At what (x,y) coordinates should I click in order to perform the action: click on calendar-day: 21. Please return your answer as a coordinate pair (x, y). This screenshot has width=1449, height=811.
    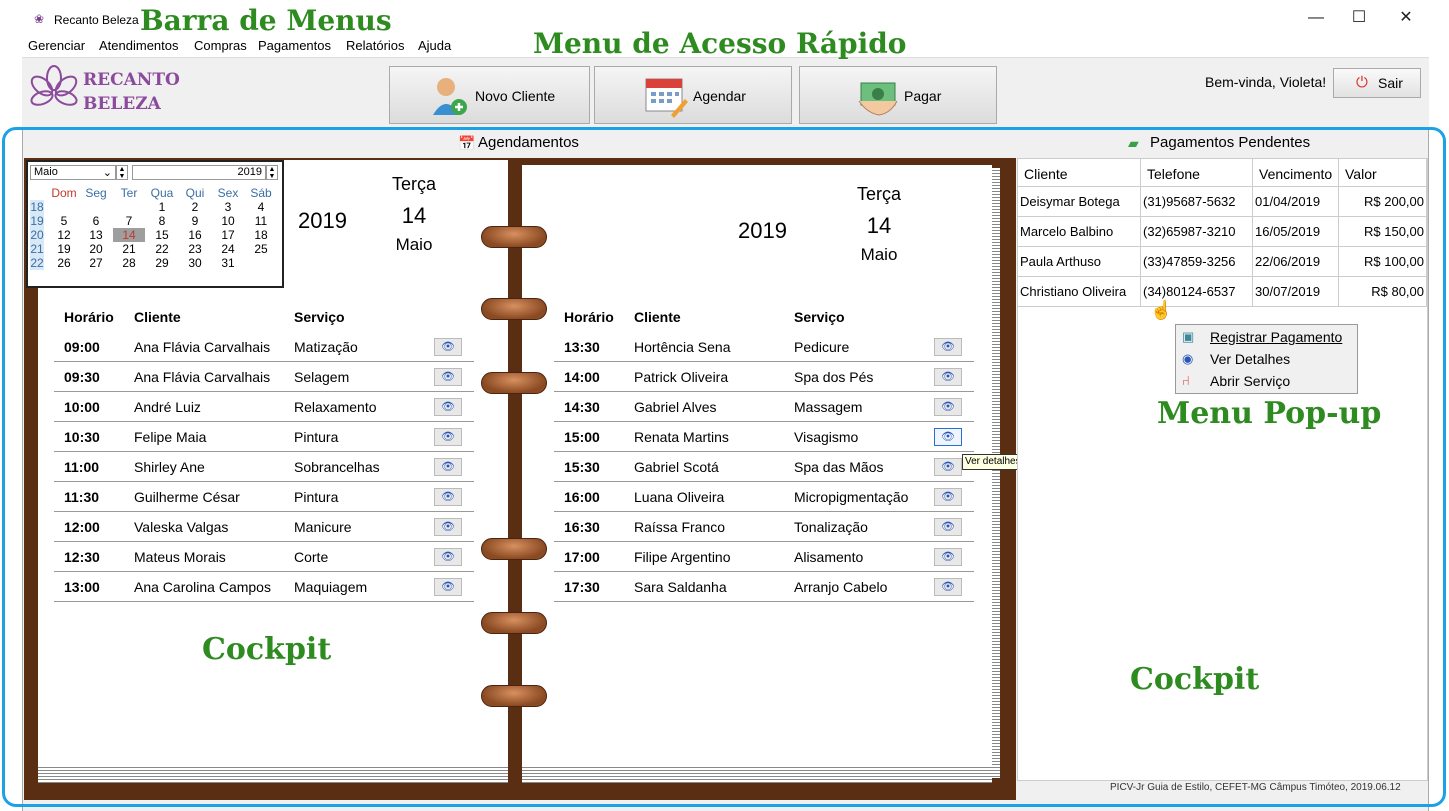
    Looking at the image, I should click on (129, 249).